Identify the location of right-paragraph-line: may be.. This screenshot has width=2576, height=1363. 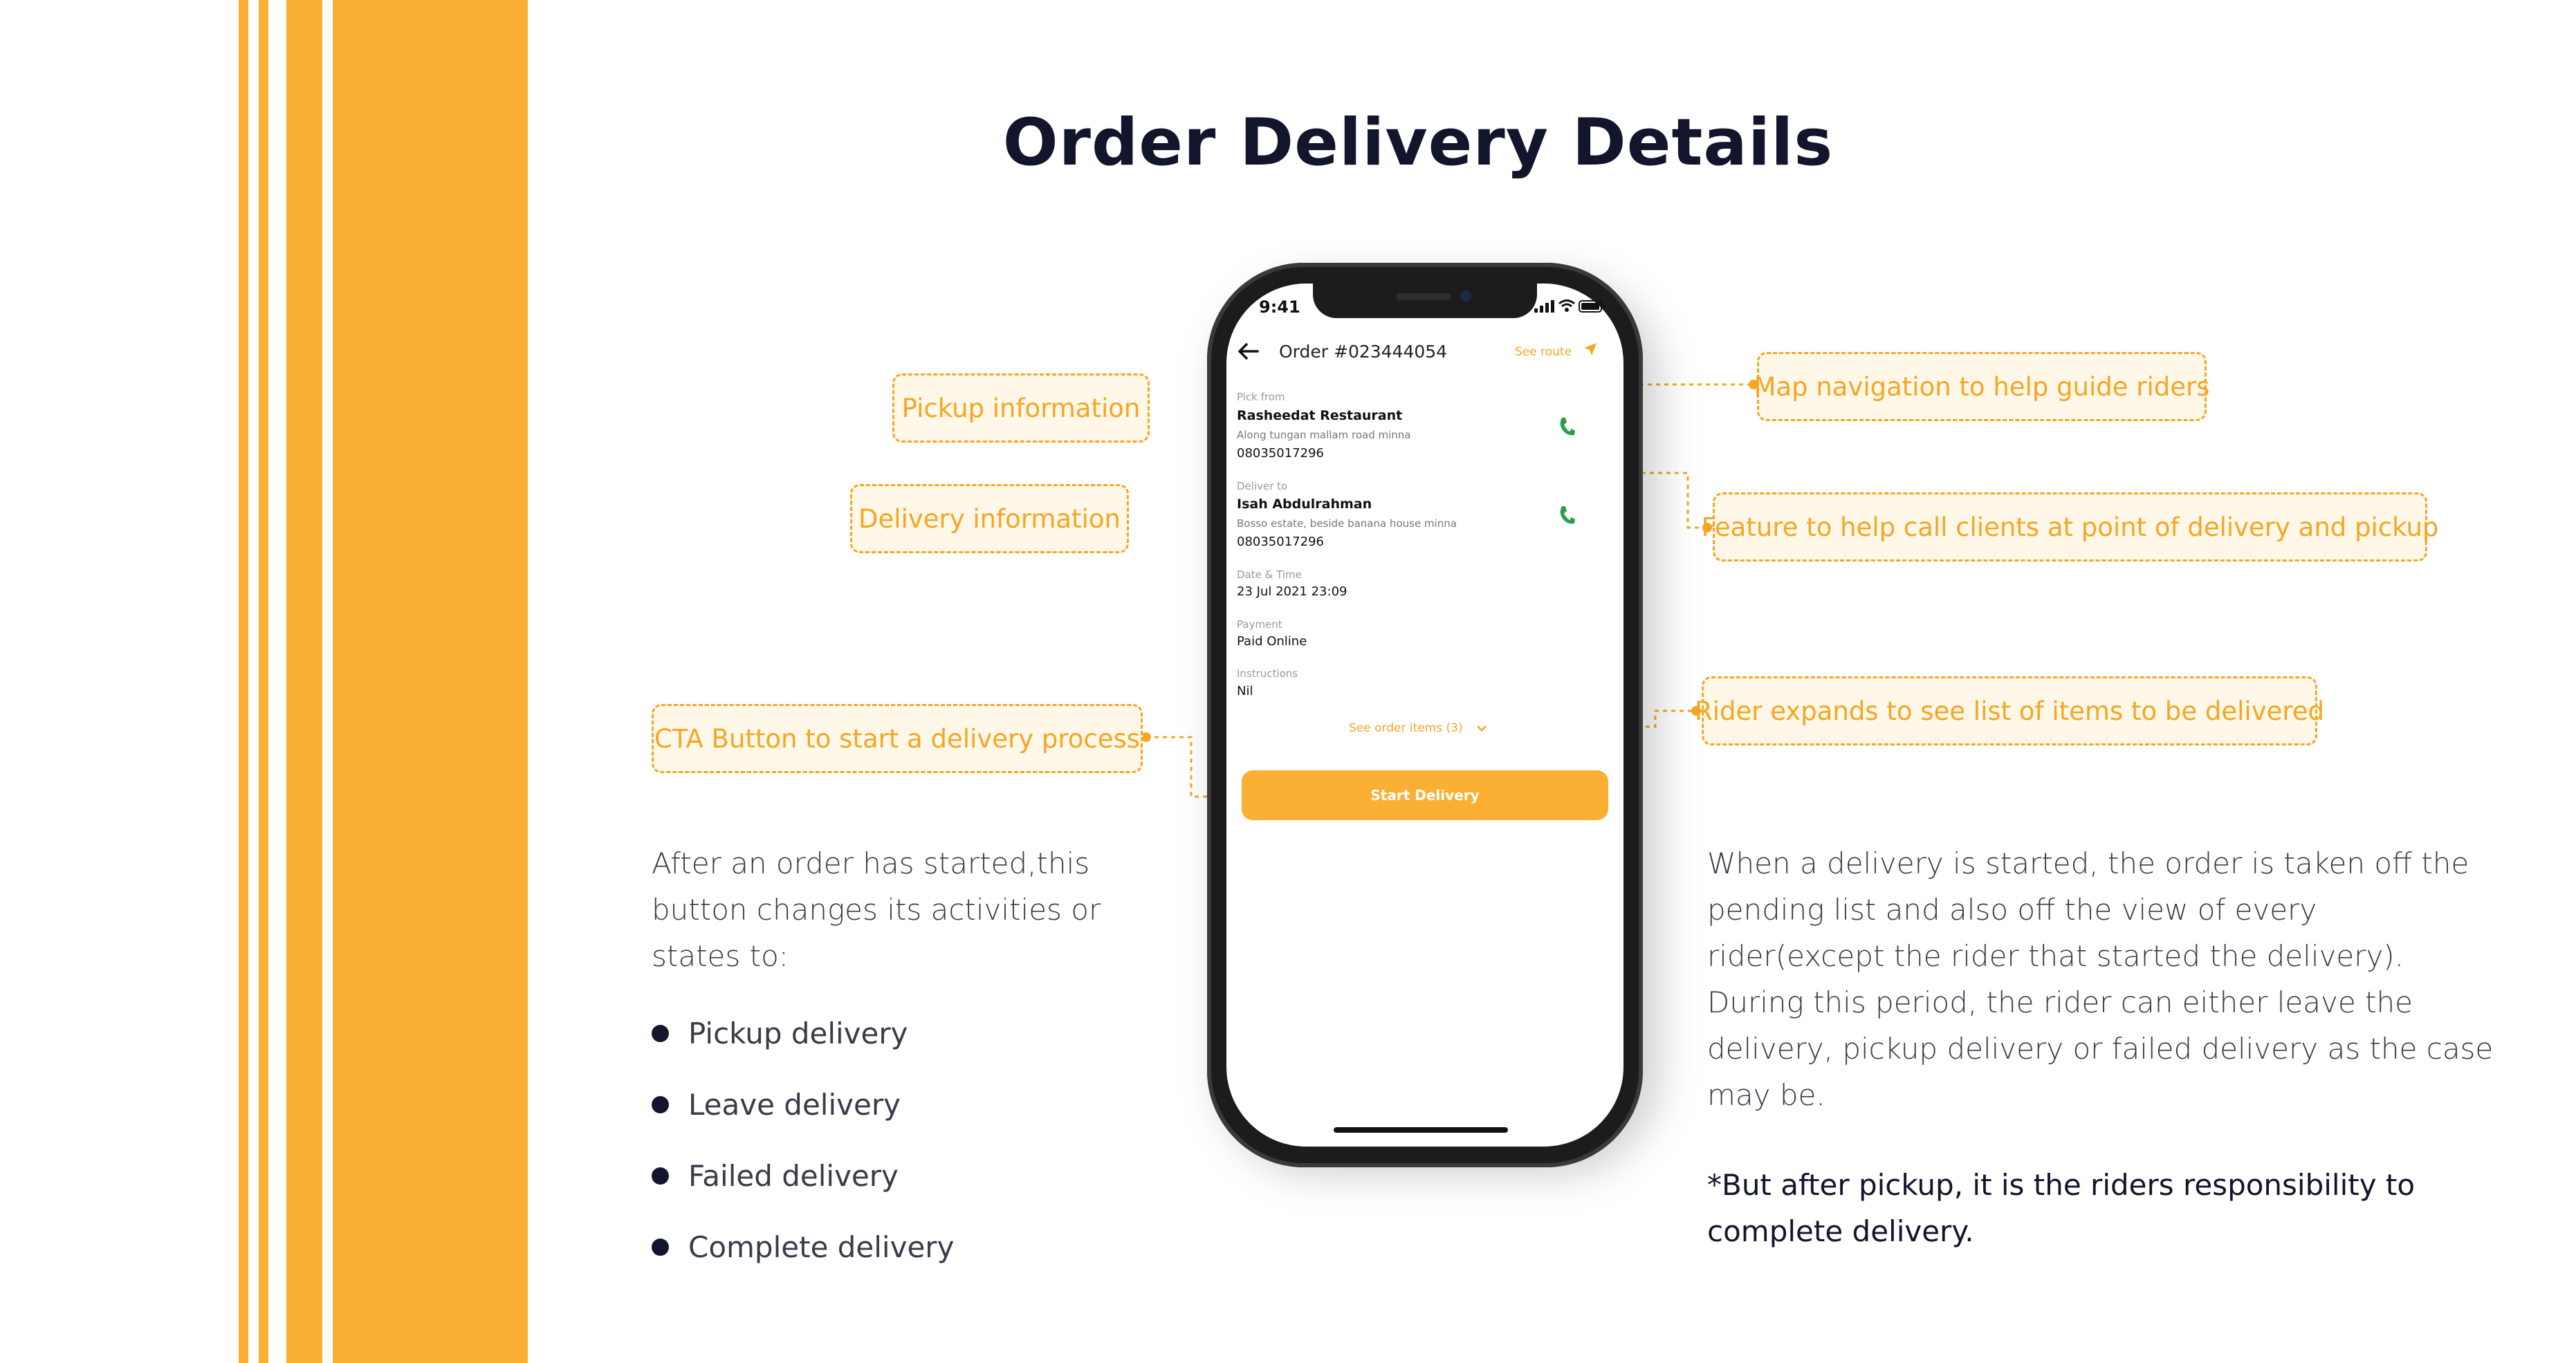
(1766, 1095).